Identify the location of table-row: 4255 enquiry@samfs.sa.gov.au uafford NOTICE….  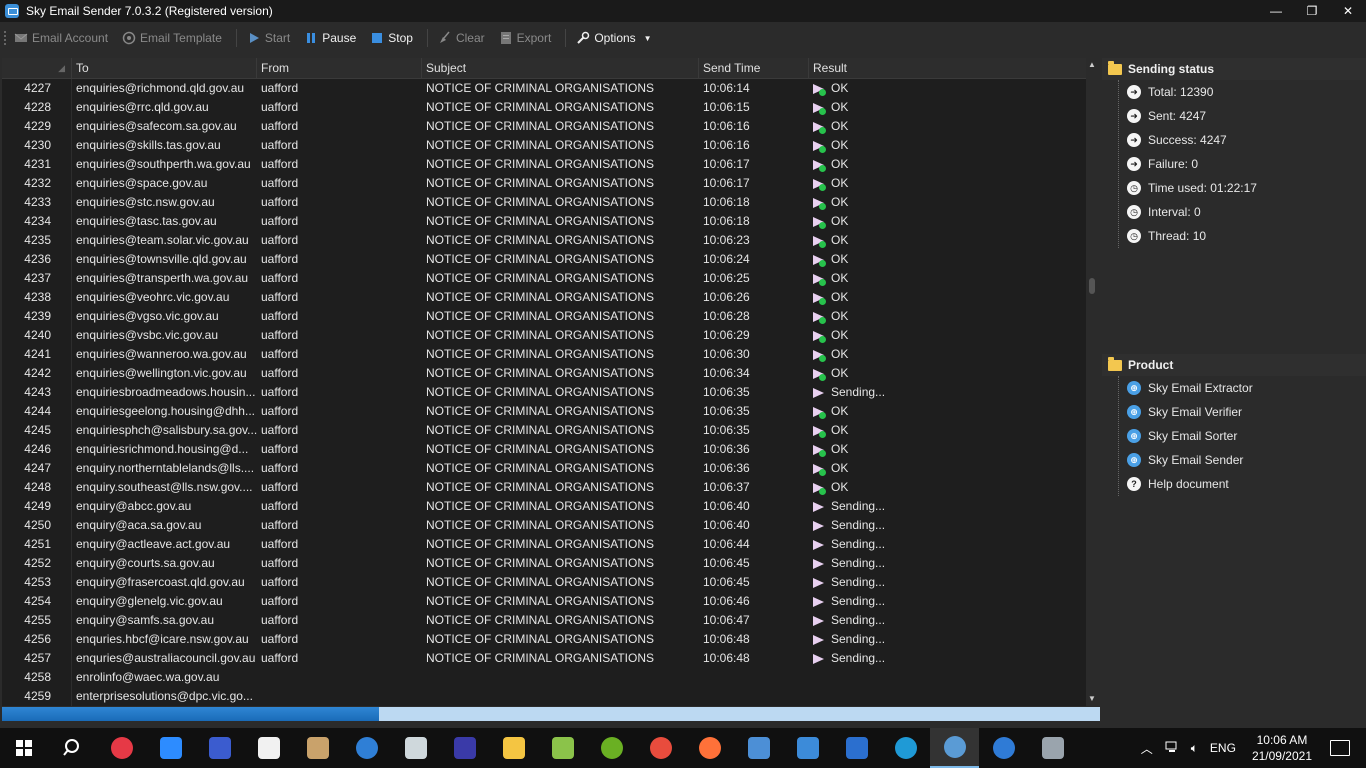
(544, 620).